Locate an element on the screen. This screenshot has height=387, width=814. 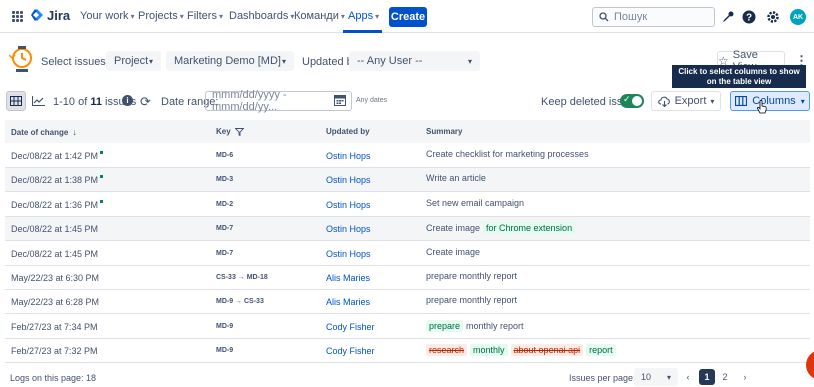
column-header-updated-by-label: Updated by is located at coordinates (348, 131).